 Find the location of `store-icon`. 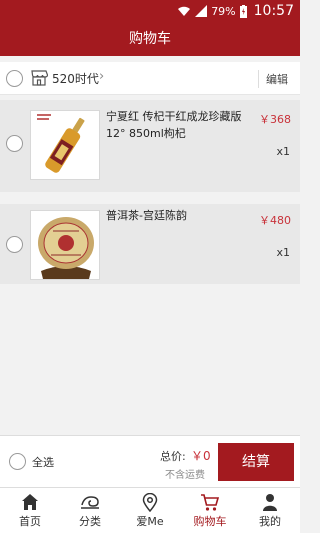

store-icon is located at coordinates (39, 78).